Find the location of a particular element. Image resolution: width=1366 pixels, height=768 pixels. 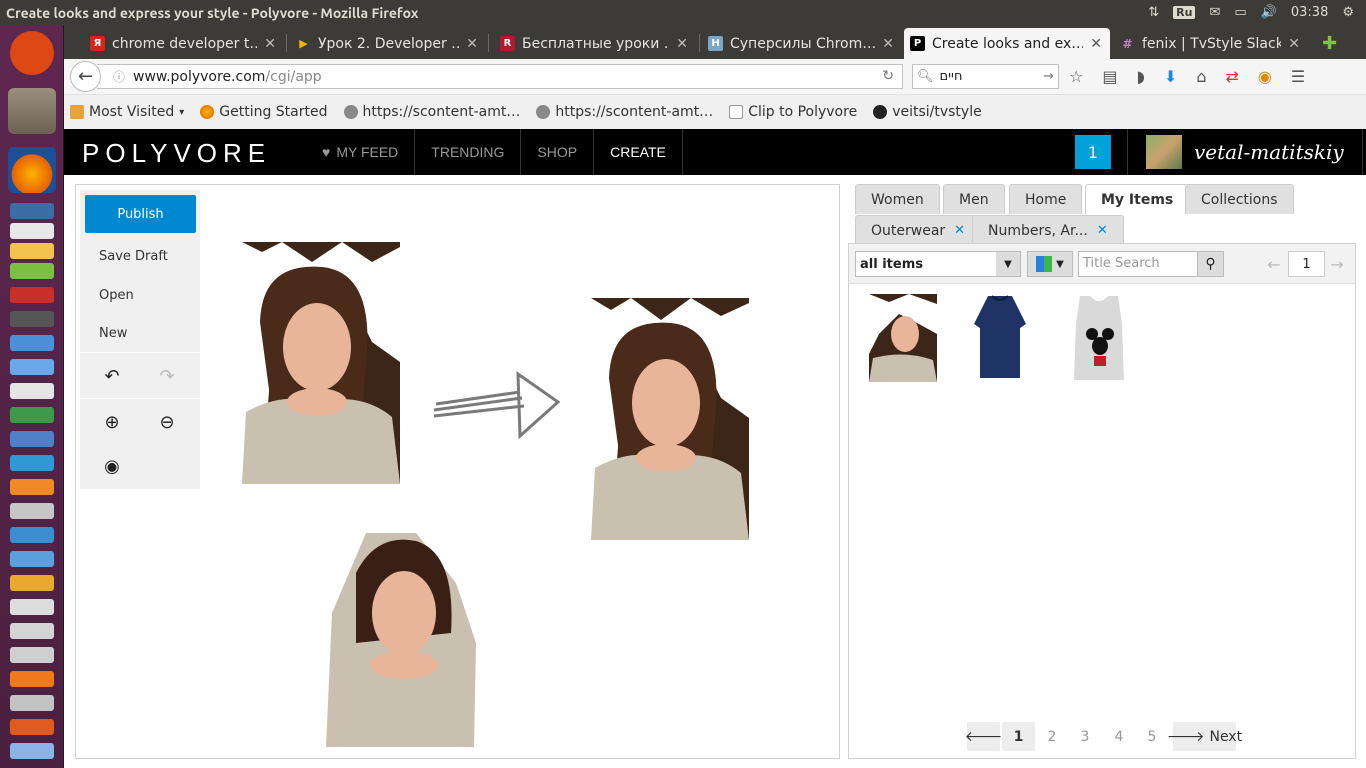

keyboard-layout-indicator: Ru is located at coordinates (1184, 12).